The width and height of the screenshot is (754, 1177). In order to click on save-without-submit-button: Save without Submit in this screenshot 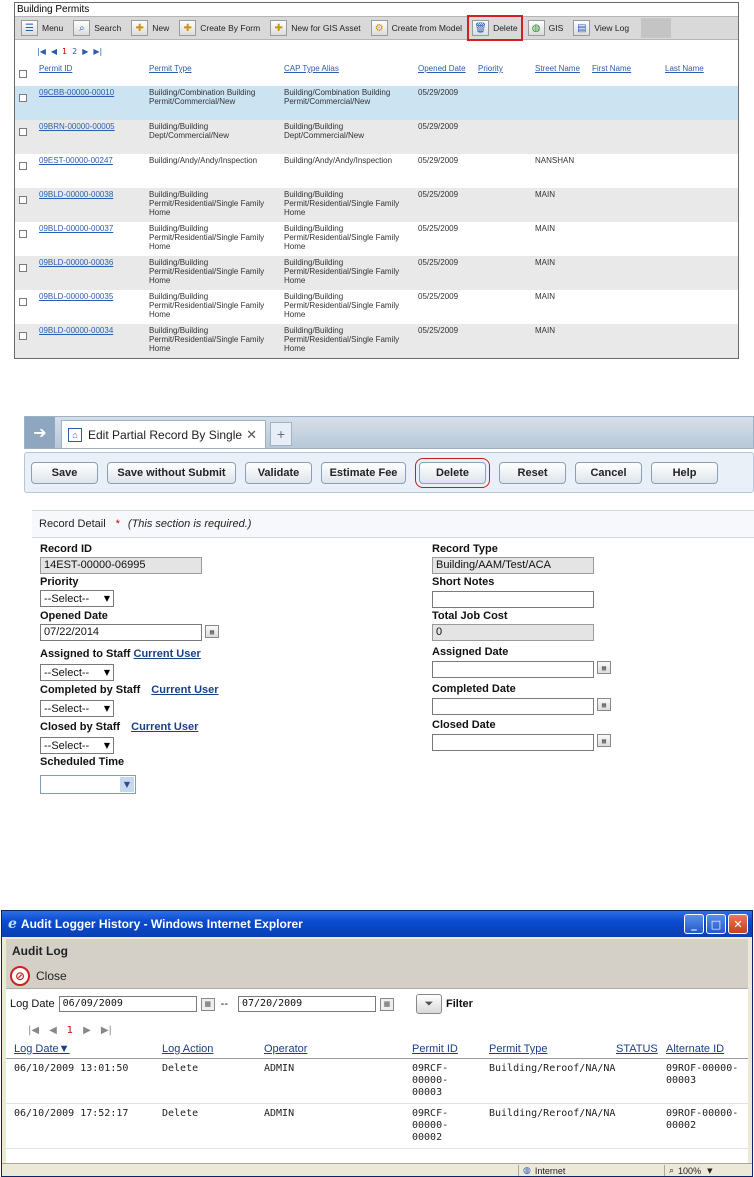, I will do `click(171, 472)`.